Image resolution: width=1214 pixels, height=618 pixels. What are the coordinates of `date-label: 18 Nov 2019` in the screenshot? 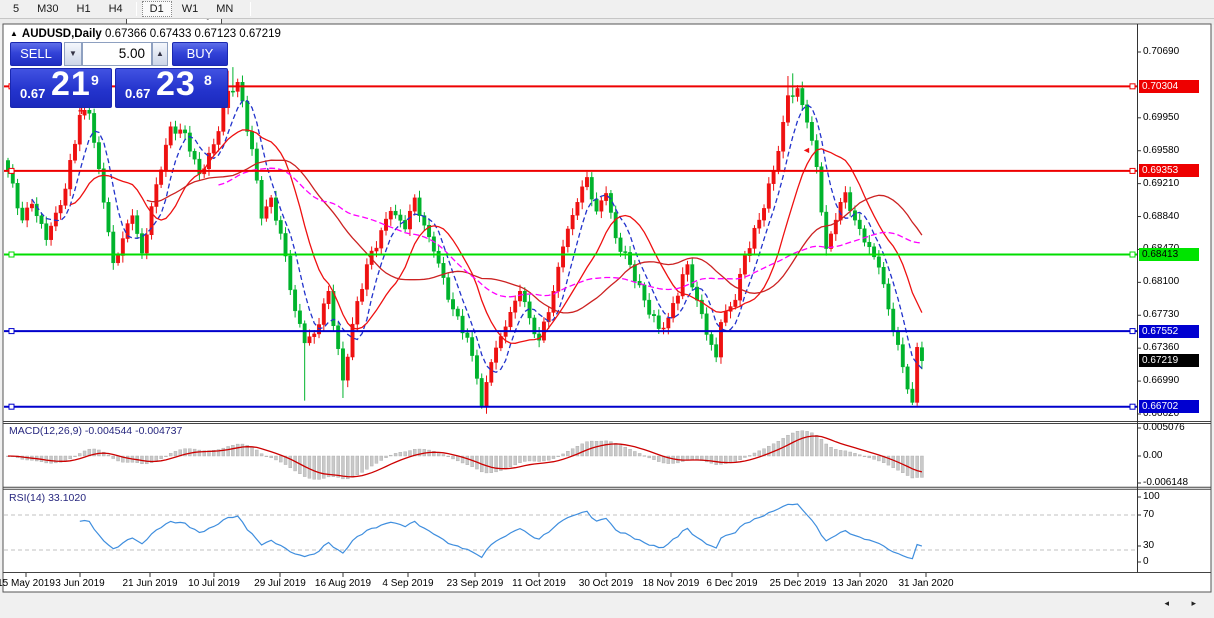 It's located at (671, 583).